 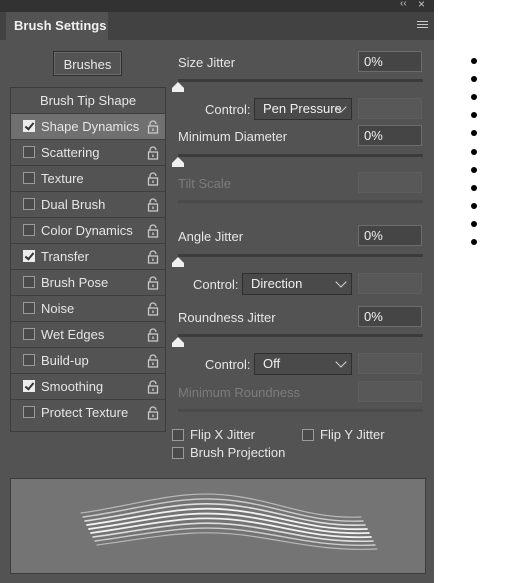 What do you see at coordinates (29, 178) in the screenshot?
I see `texture-checkbox` at bounding box center [29, 178].